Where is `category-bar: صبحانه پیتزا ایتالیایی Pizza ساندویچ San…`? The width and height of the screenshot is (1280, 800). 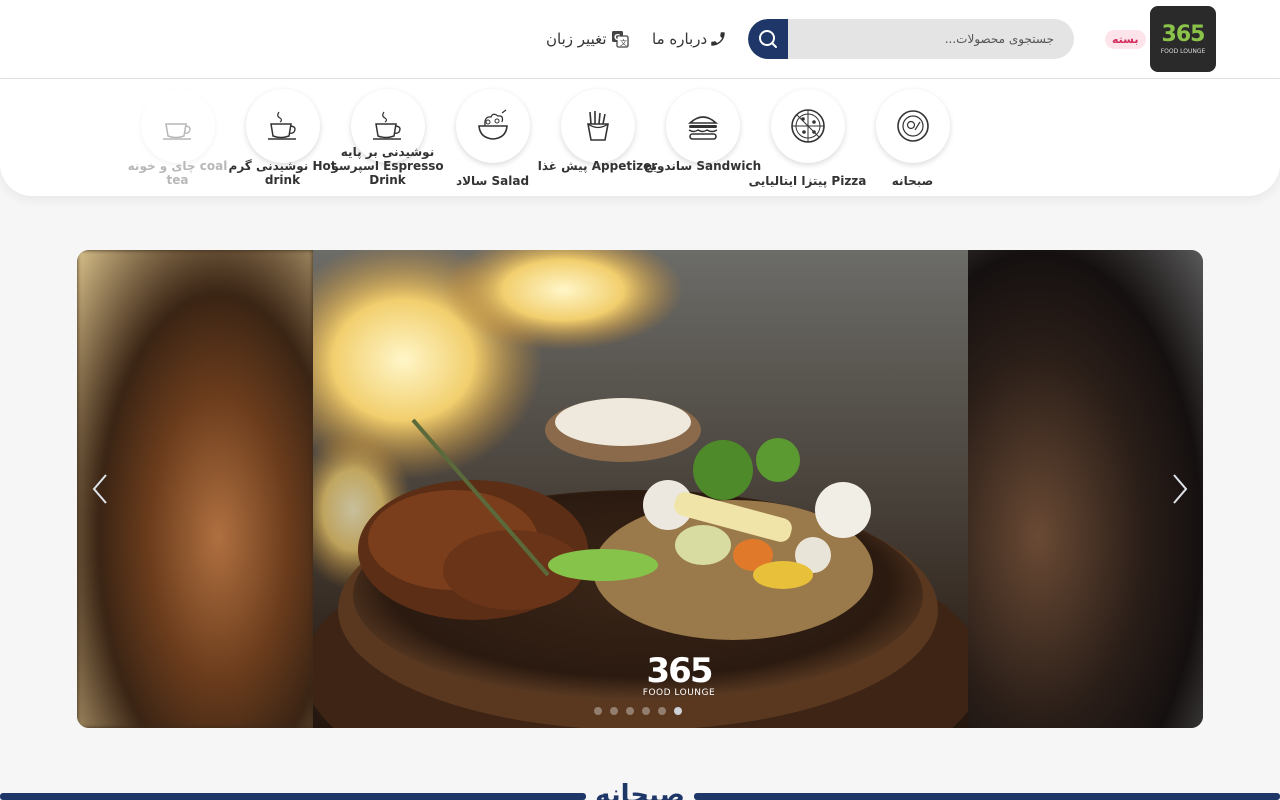 category-bar: صبحانه پیتزا ایتالیایی Pizza ساندویچ San… is located at coordinates (640, 137).